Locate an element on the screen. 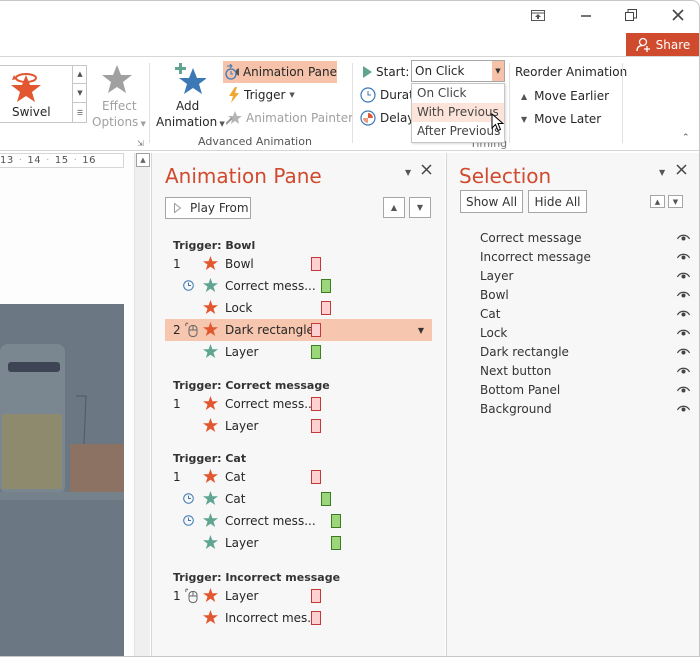 The height and width of the screenshot is (657, 700). close-animation-pane-button is located at coordinates (426, 171).